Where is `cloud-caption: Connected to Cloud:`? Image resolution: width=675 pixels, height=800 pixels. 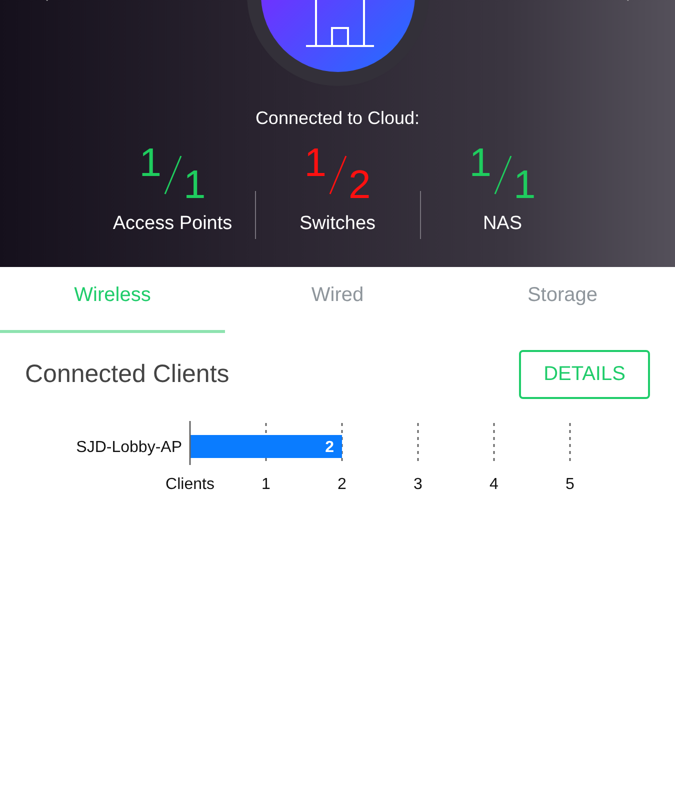 cloud-caption: Connected to Cloud: is located at coordinates (337, 118).